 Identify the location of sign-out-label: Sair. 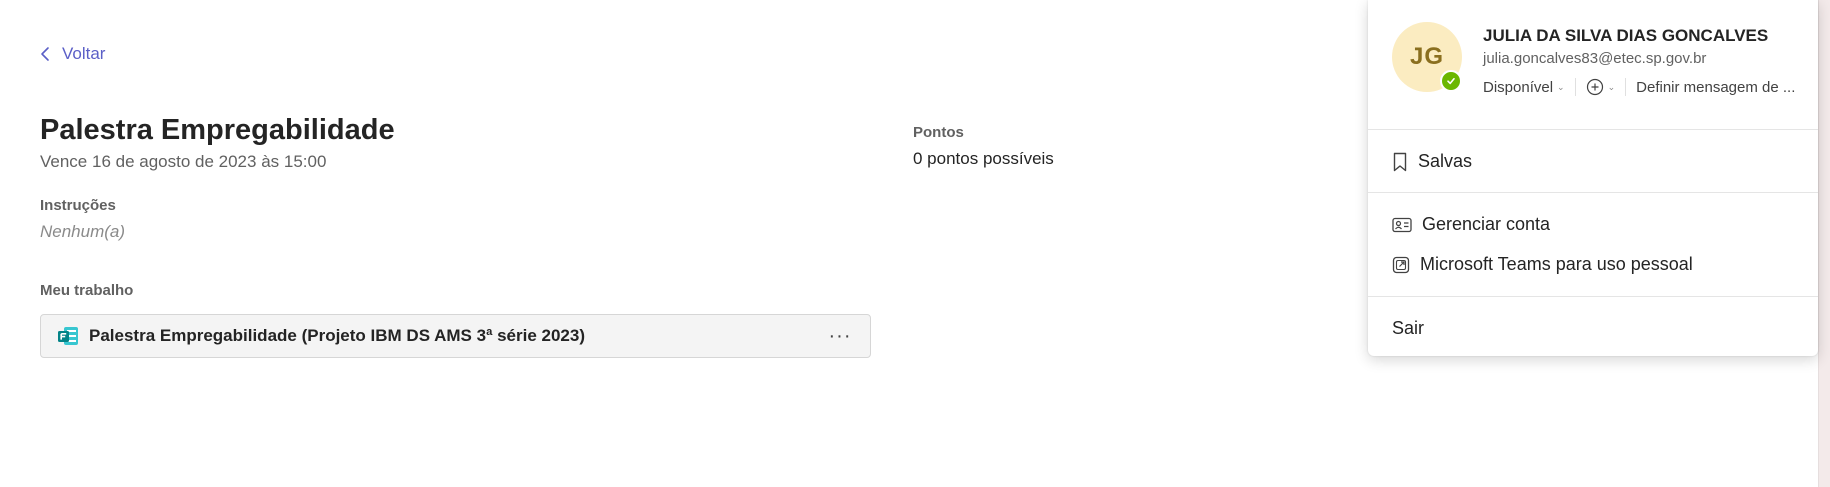
(1408, 328).